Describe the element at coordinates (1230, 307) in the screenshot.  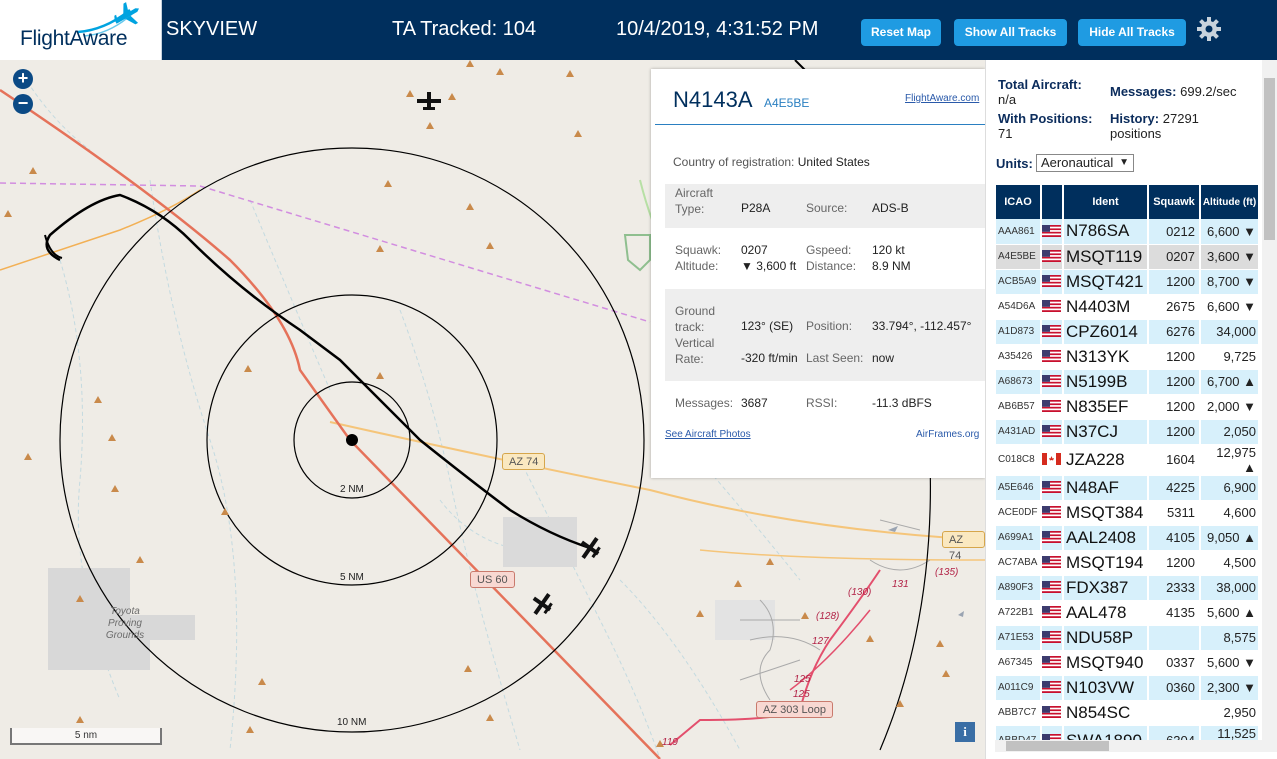
I see `cell-altitude: 6,600 ▼` at that location.